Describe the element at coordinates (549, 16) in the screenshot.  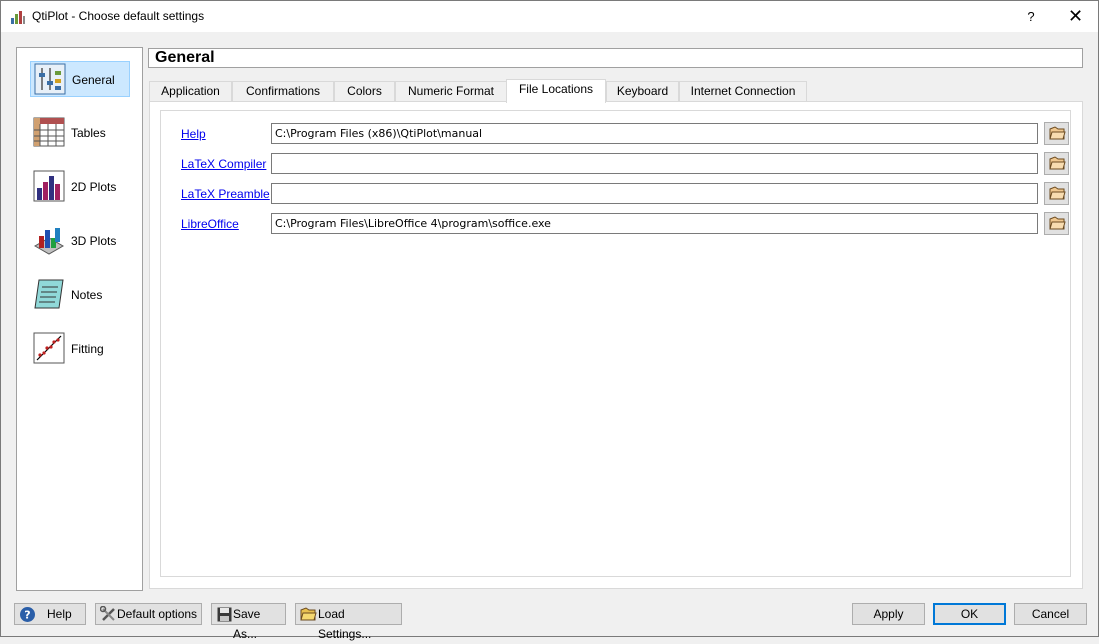
I see `title-bar: QtiPlot - Choose default settings ? ✕` at that location.